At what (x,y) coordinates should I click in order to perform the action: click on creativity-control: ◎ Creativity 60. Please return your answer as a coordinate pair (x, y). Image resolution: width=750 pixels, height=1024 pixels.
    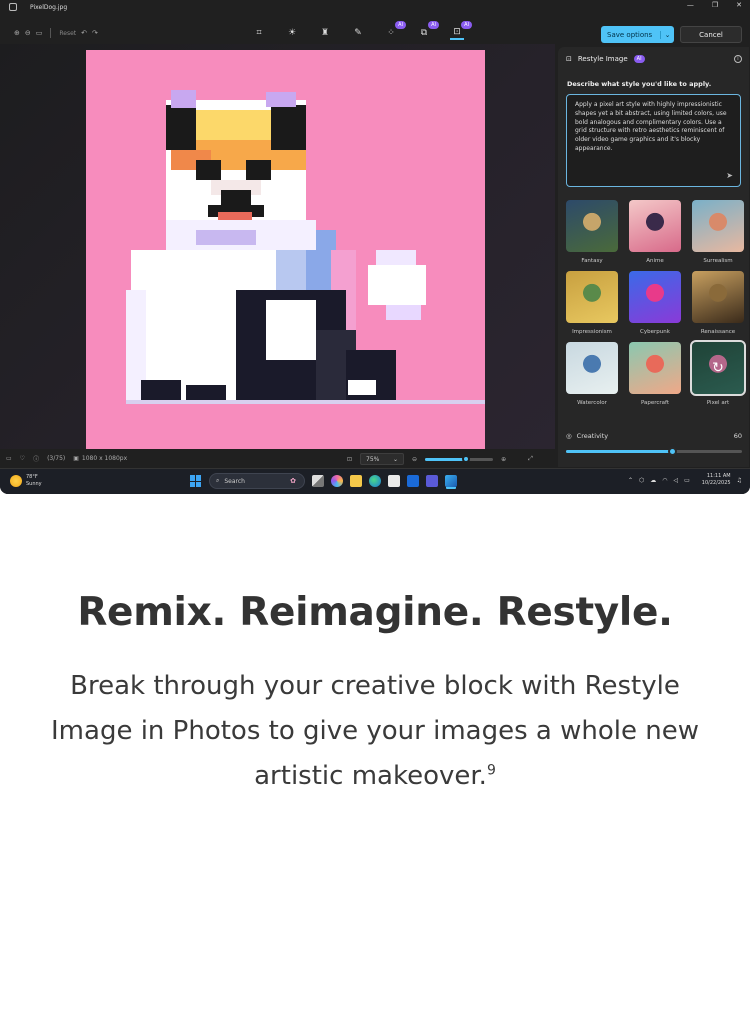
    Looking at the image, I should click on (654, 444).